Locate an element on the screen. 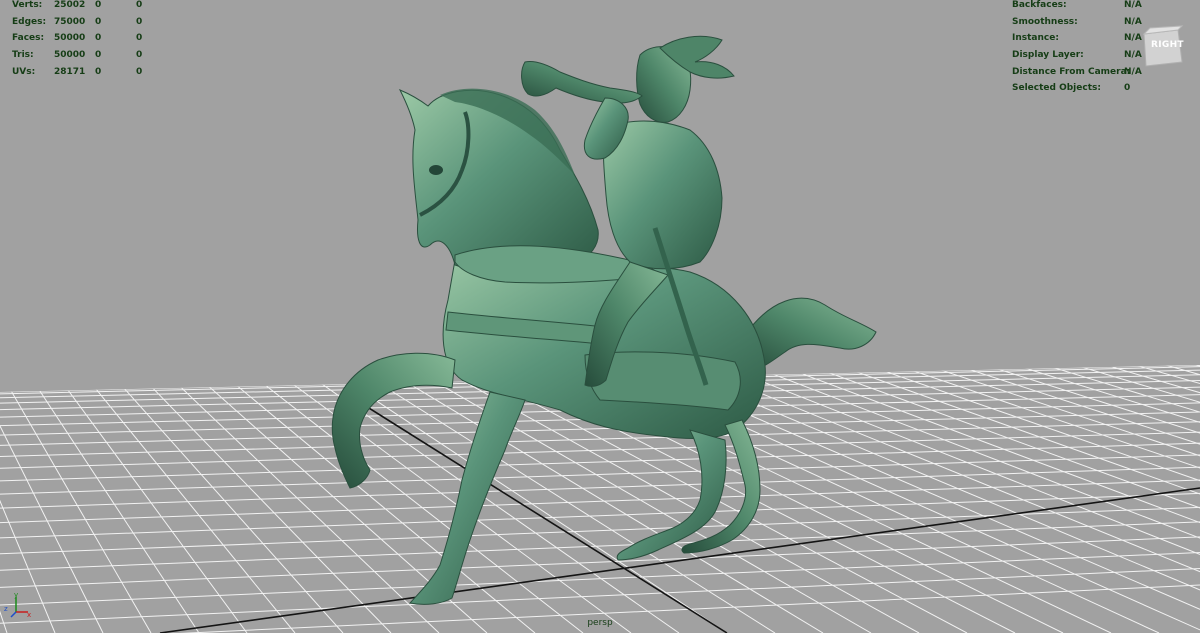  hud-label: Faces: is located at coordinates (28, 38).